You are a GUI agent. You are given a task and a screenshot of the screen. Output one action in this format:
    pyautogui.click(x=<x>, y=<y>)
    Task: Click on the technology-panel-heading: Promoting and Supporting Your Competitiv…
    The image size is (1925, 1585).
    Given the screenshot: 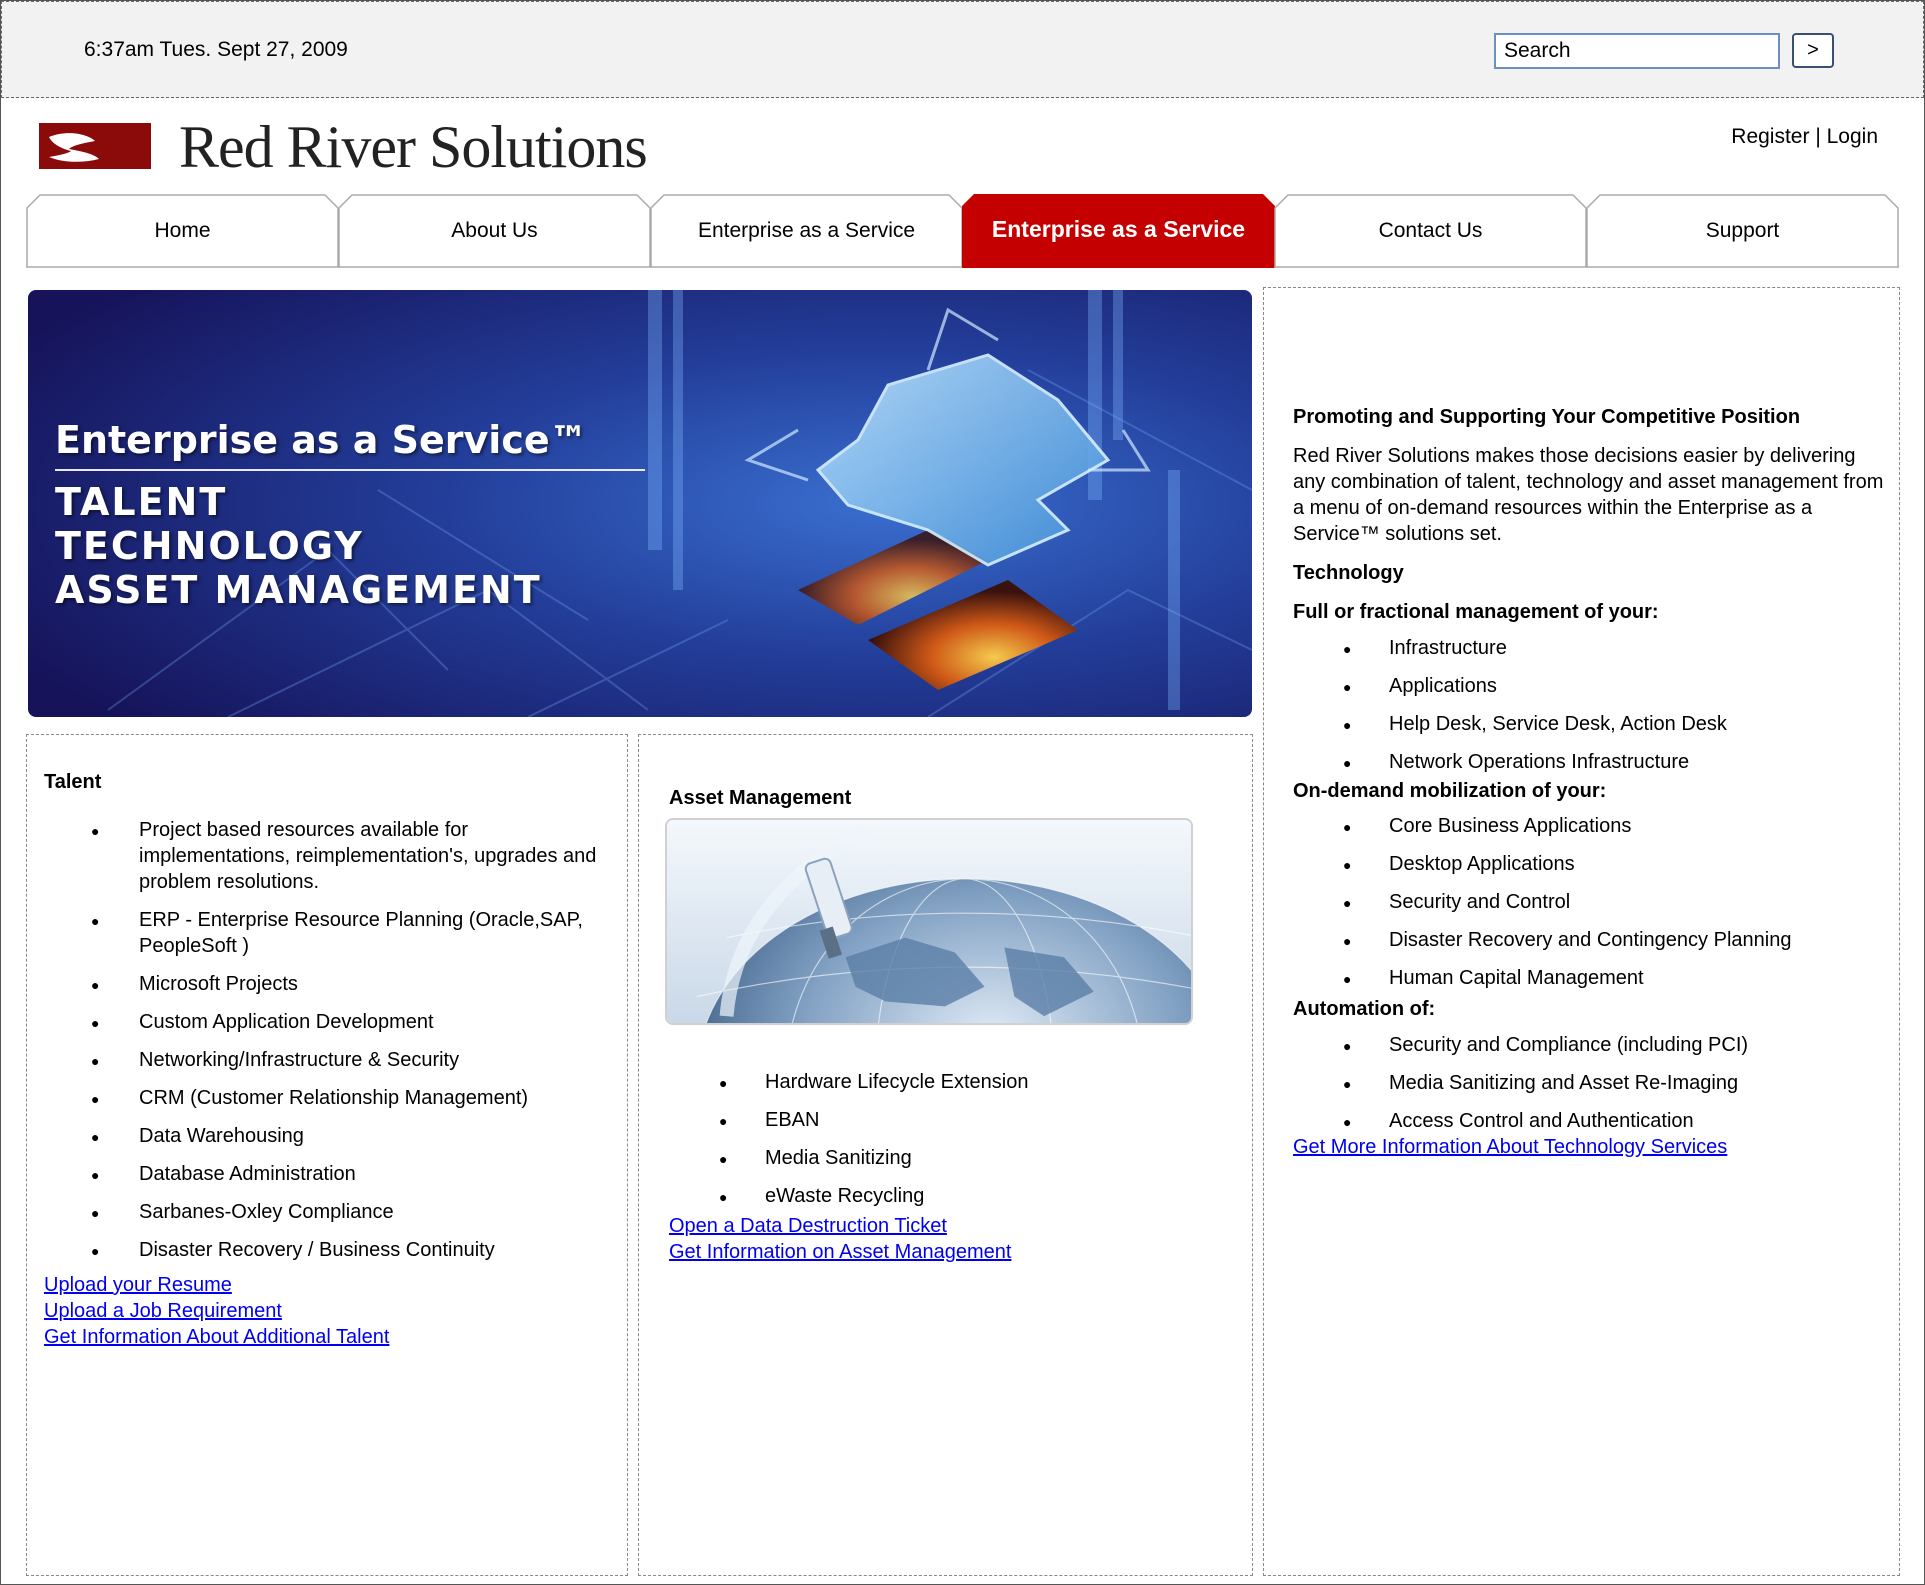 What is the action you would take?
    pyautogui.click(x=1547, y=417)
    